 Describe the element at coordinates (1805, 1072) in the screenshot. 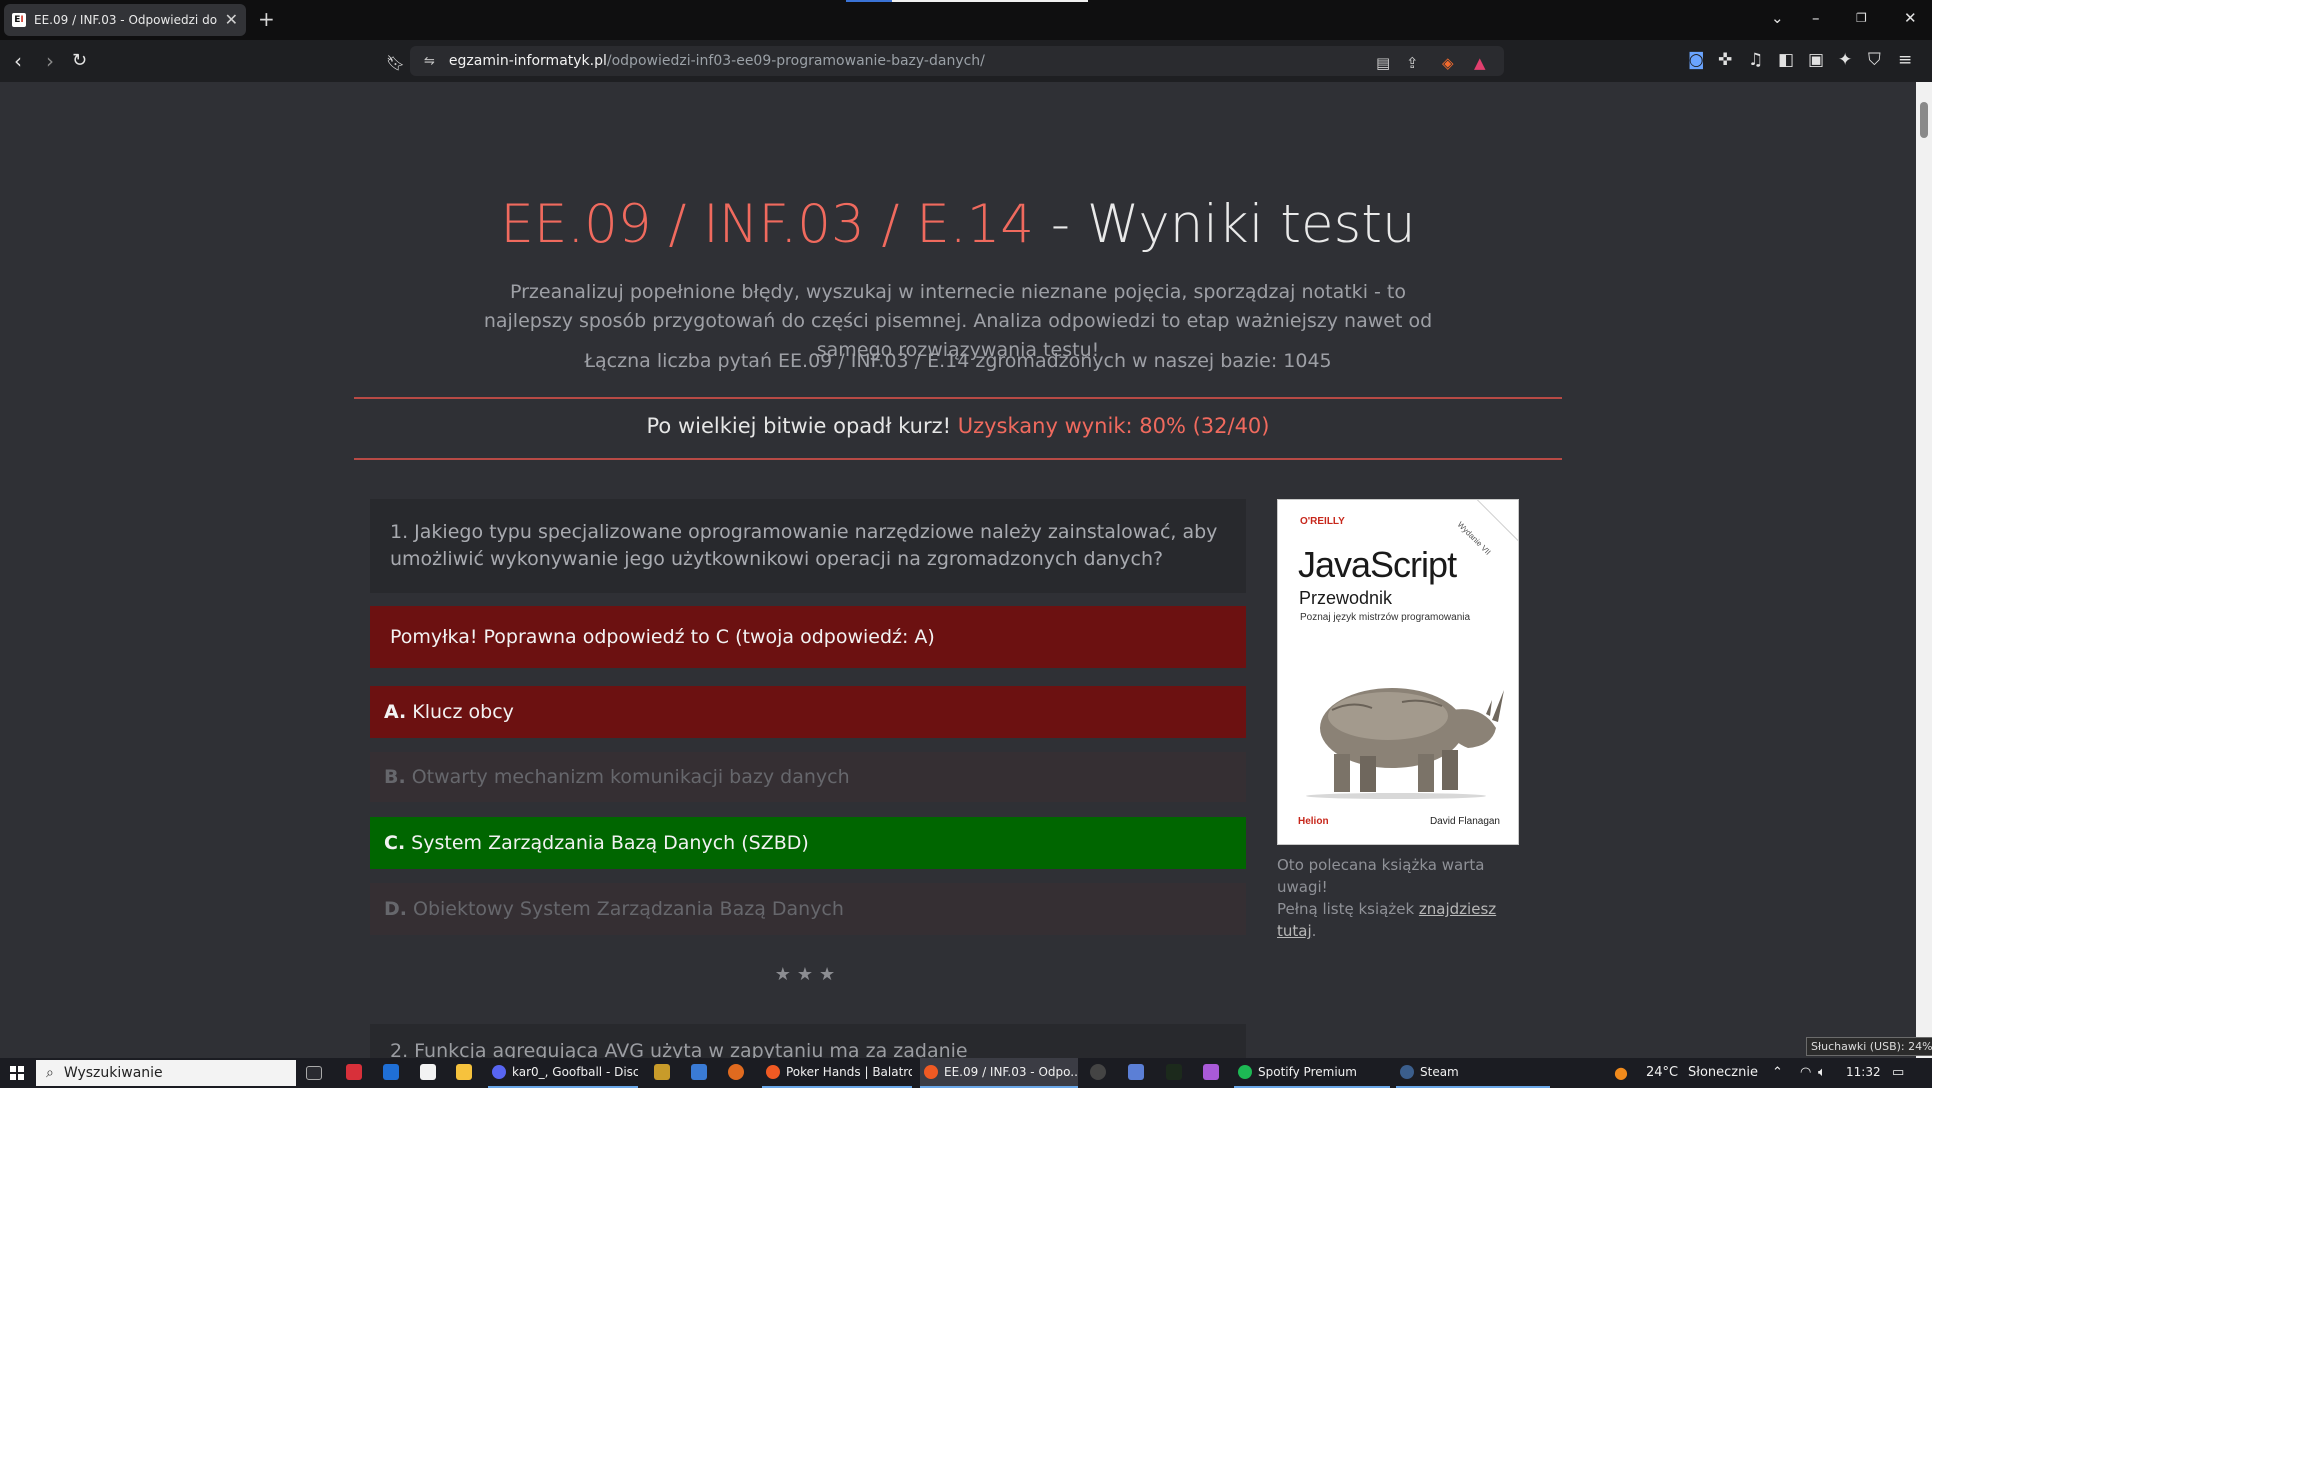

I see `wifi-icon: ◠` at that location.